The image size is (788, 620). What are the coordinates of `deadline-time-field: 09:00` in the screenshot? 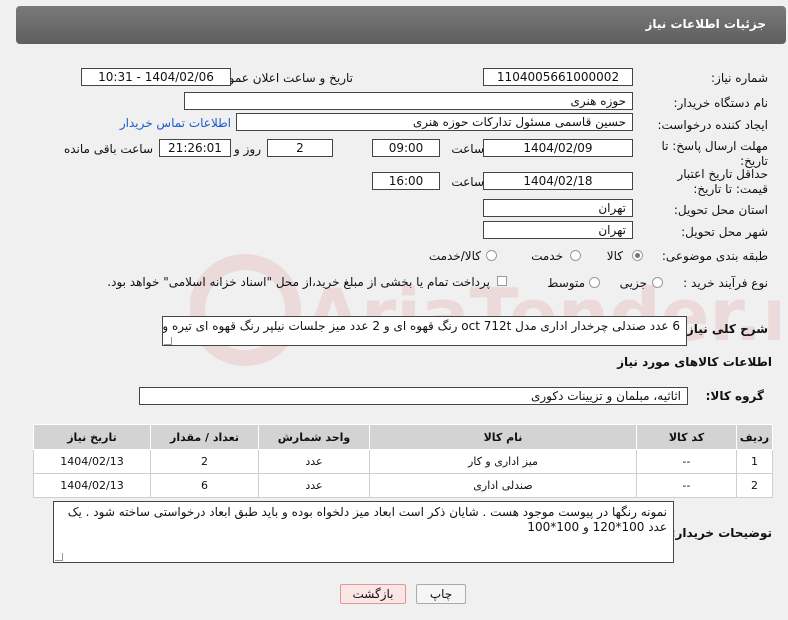 It's located at (406, 148).